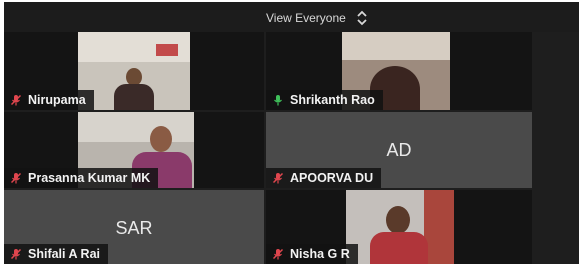  I want to click on participant-tile-shifali-a-rai: SAR Shifali A Rai, so click(134, 227).